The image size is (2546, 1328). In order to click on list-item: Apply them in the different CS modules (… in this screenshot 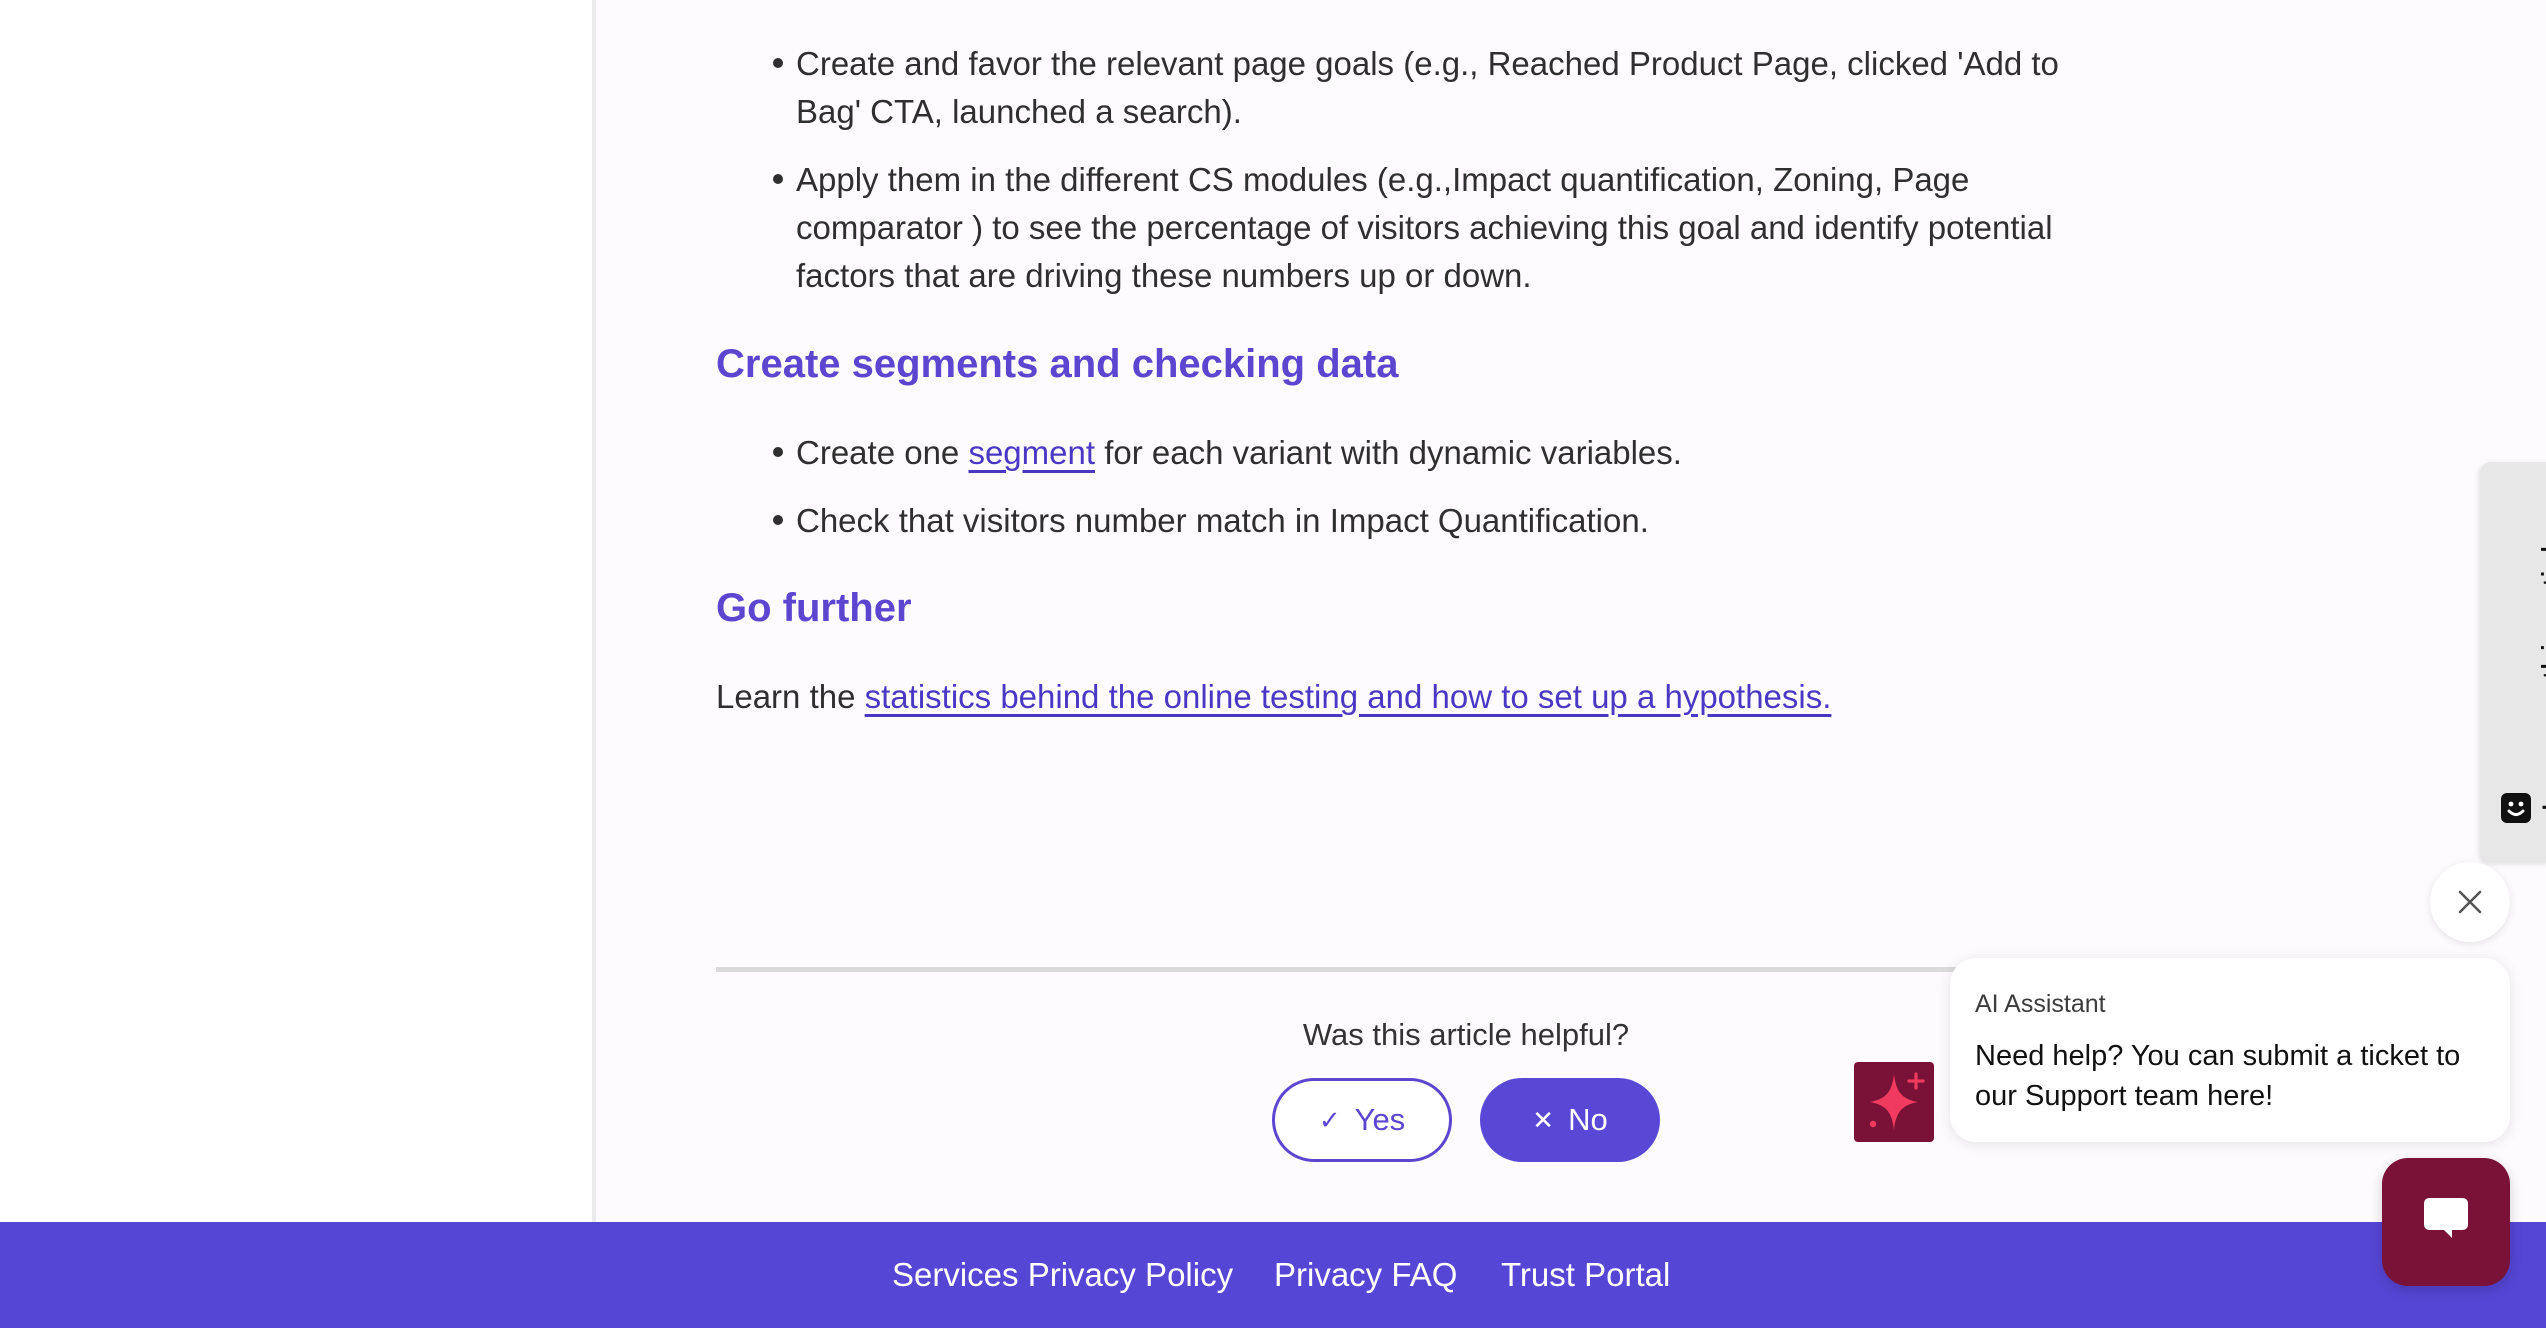, I will do `click(1434, 228)`.